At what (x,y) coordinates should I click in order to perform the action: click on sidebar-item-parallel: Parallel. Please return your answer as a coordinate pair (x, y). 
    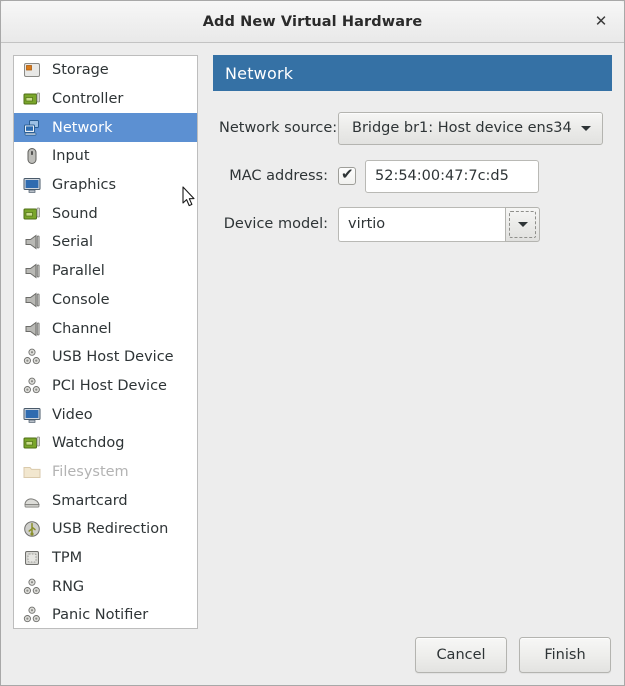
    Looking at the image, I should click on (105, 271).